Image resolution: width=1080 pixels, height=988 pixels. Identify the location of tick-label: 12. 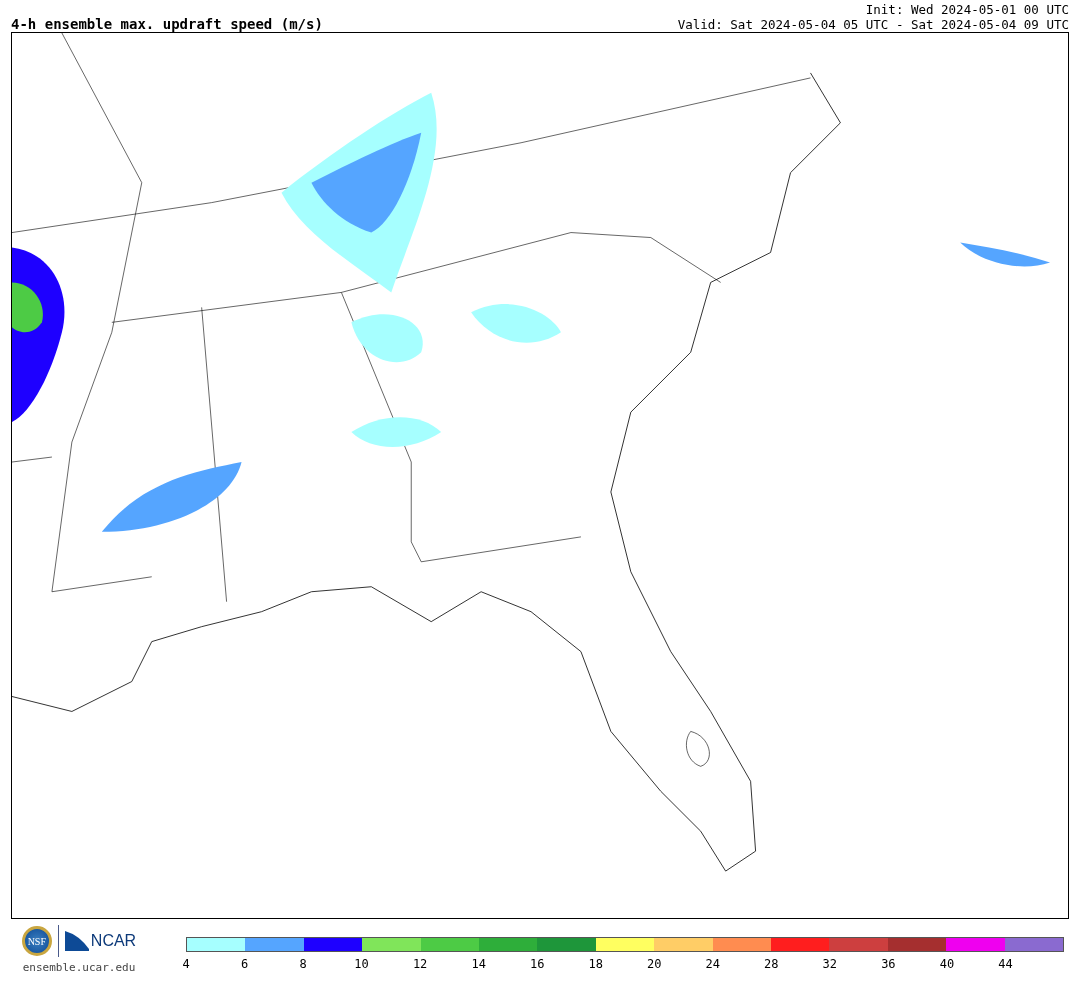
(420, 964).